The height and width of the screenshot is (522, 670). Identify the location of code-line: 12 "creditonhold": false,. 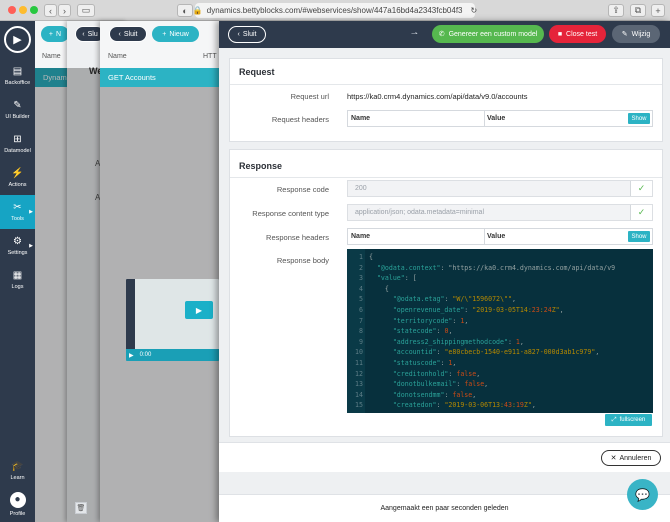
(418, 373).